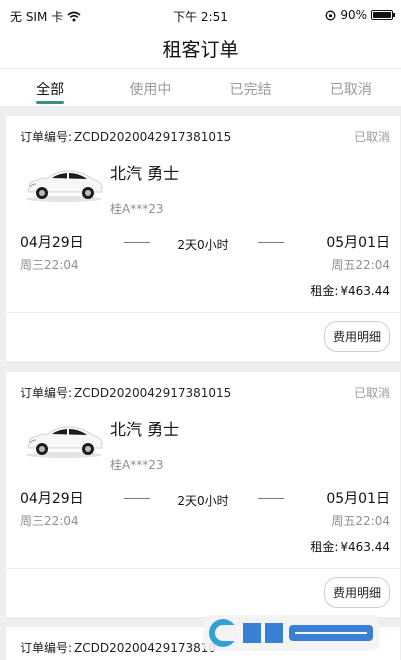 The image size is (401, 660). I want to click on tab-in-use: 使用中, so click(150, 87).